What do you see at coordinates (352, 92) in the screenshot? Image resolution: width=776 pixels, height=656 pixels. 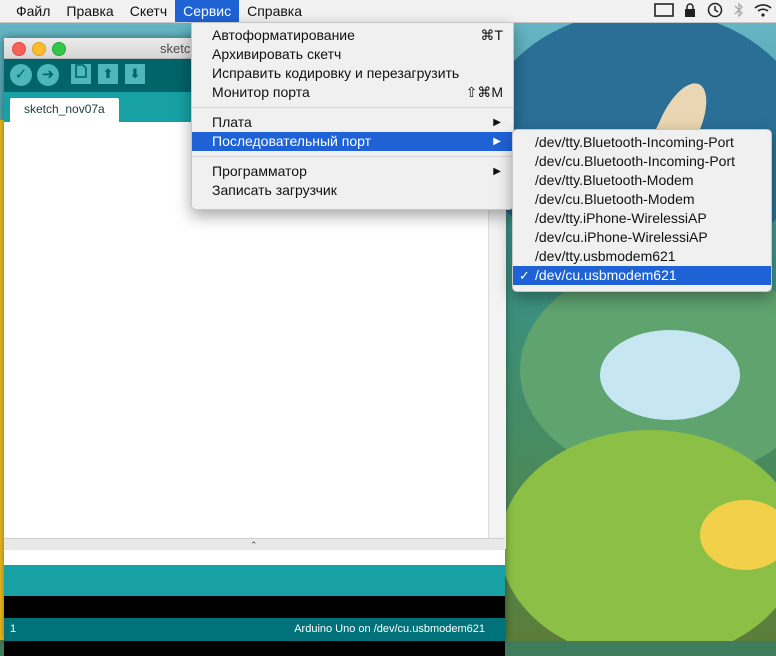 I see `menu-item-serial-monitor: Монитор порта ⇧⌘M` at bounding box center [352, 92].